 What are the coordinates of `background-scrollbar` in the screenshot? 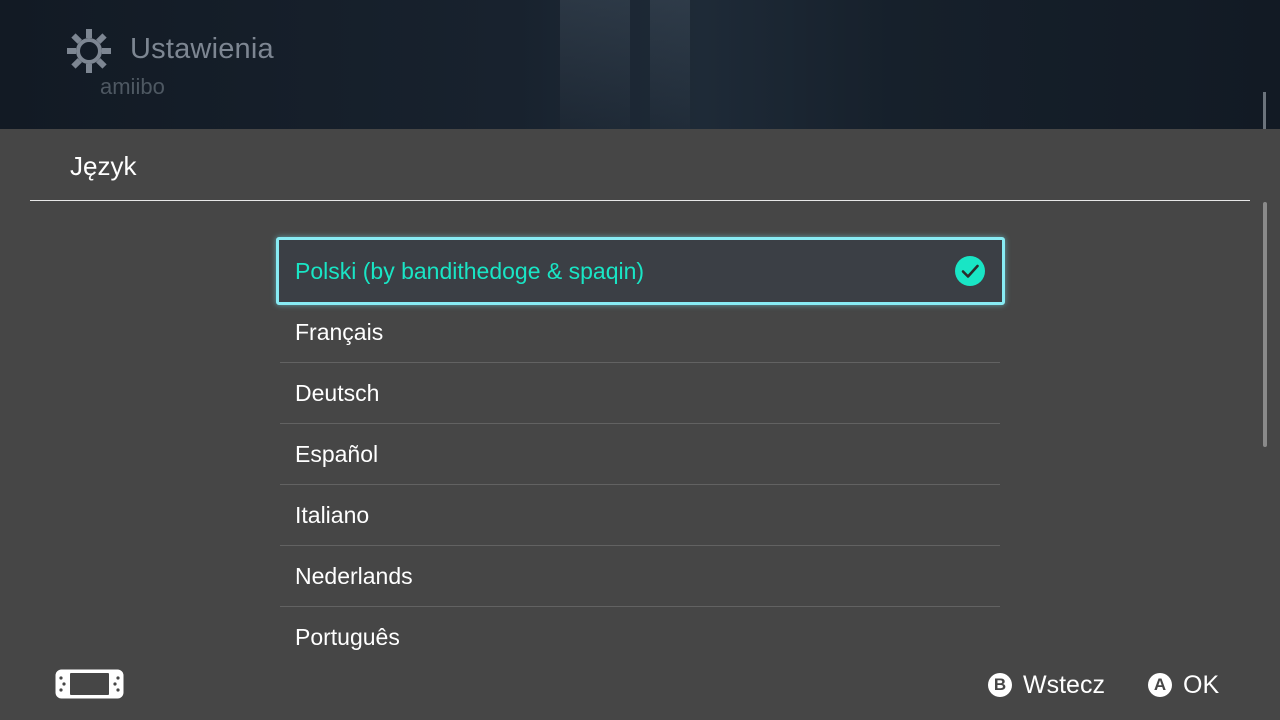 It's located at (1264, 110).